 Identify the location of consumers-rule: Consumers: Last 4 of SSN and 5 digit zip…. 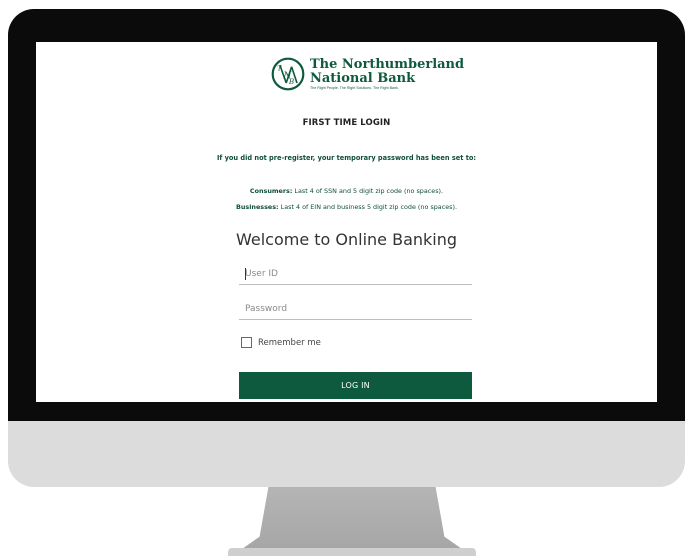
(346, 191).